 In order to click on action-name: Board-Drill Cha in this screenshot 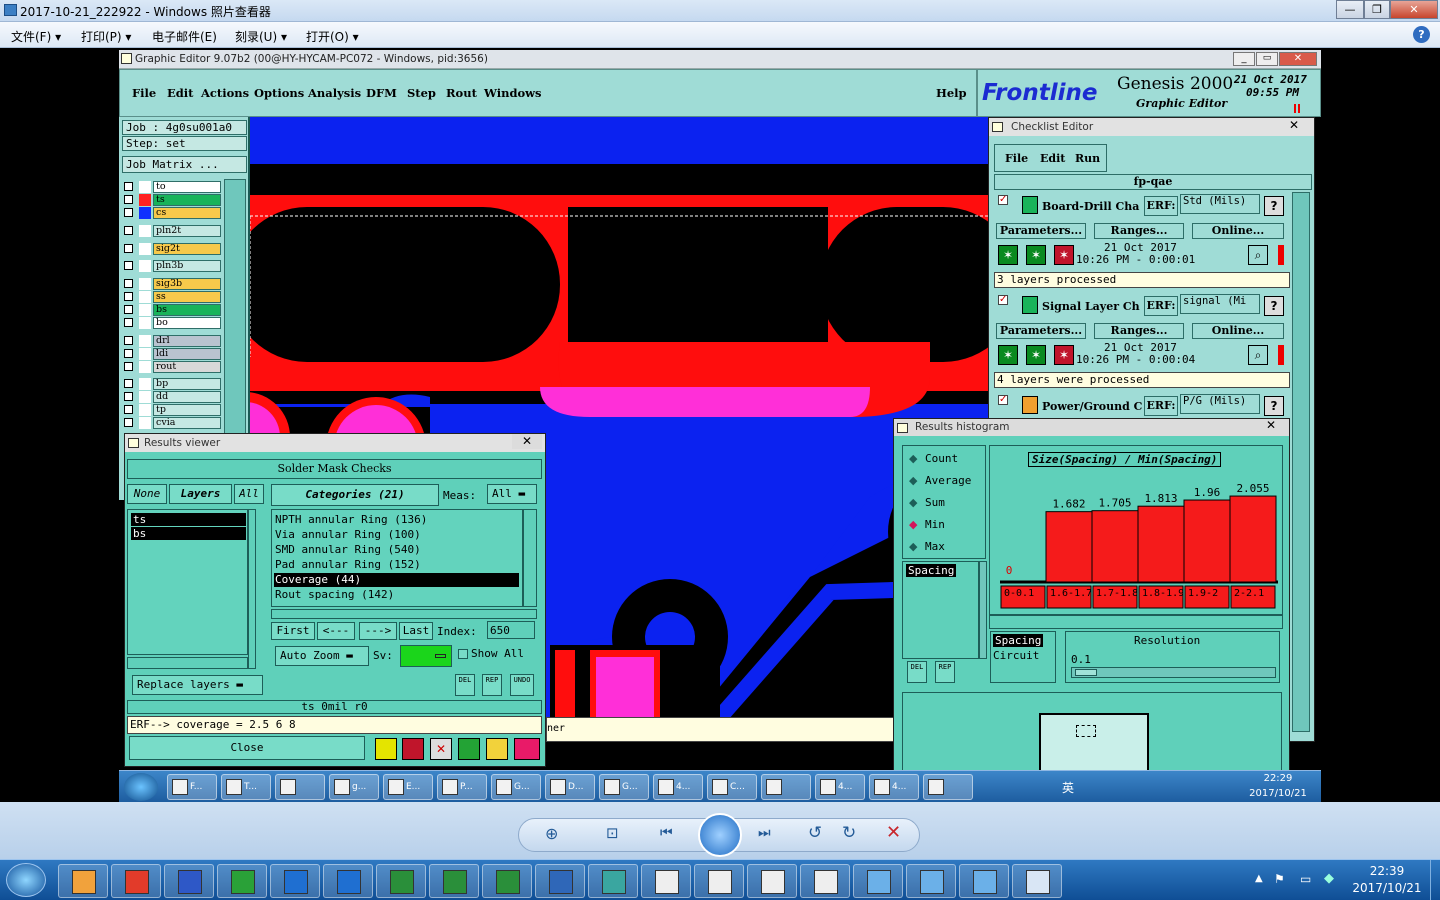, I will do `click(1092, 206)`.